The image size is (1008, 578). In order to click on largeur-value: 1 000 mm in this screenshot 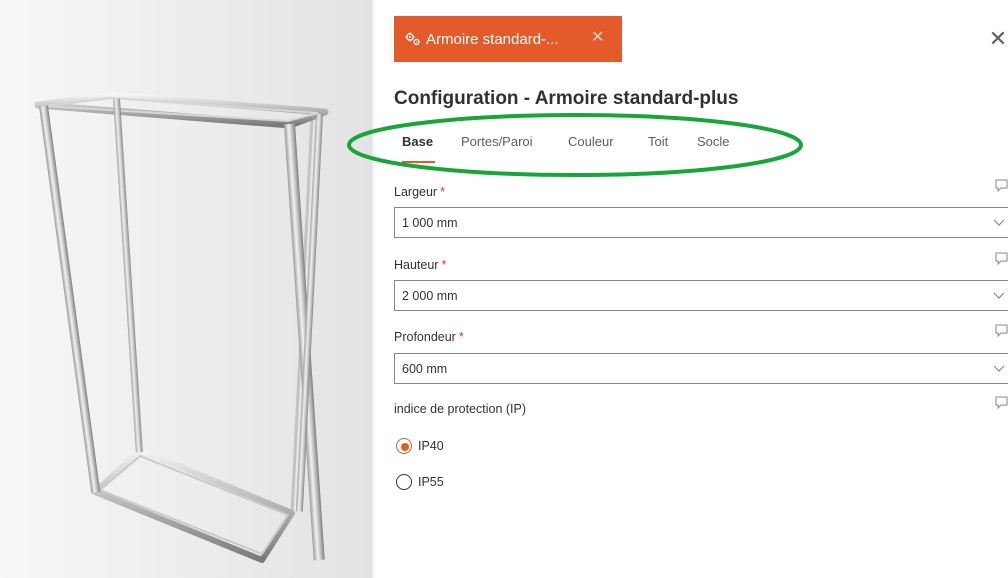, I will do `click(430, 223)`.